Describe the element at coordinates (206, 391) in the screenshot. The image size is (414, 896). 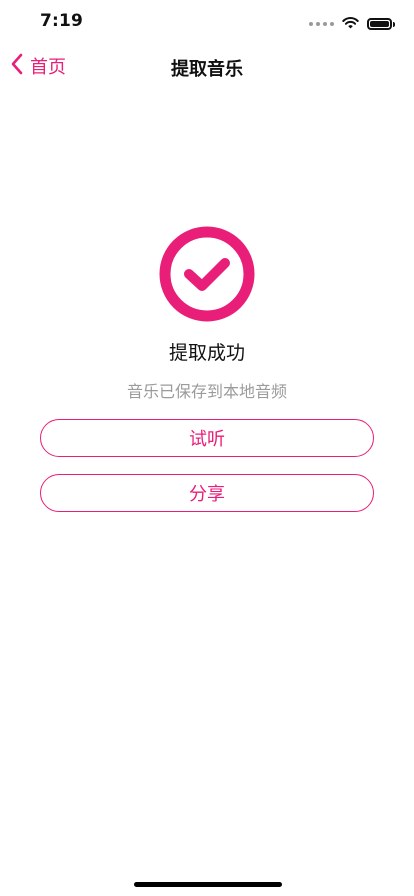
I see `result-subtitle: 音乐已保存到本地音频` at that location.